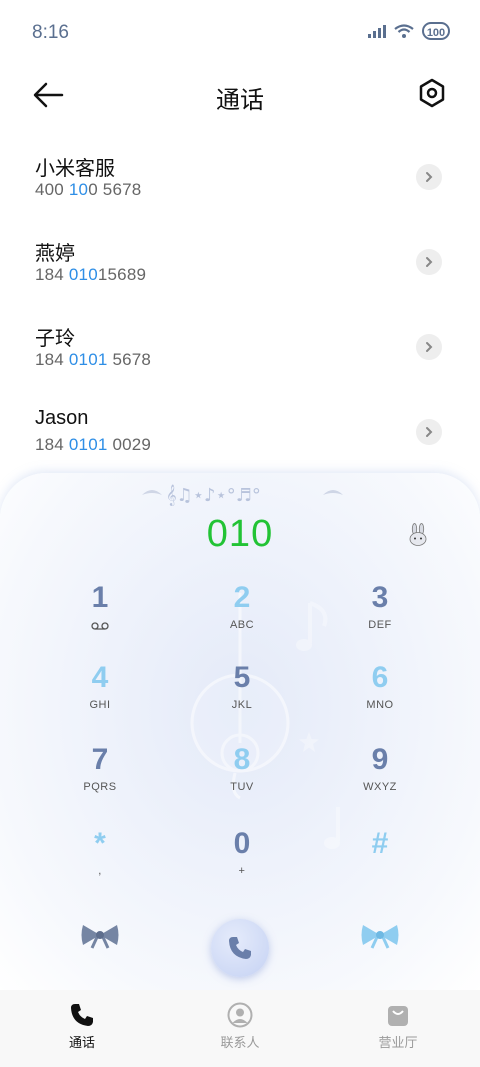 The image size is (480, 1067). I want to click on voicemail-icon, so click(100, 626).